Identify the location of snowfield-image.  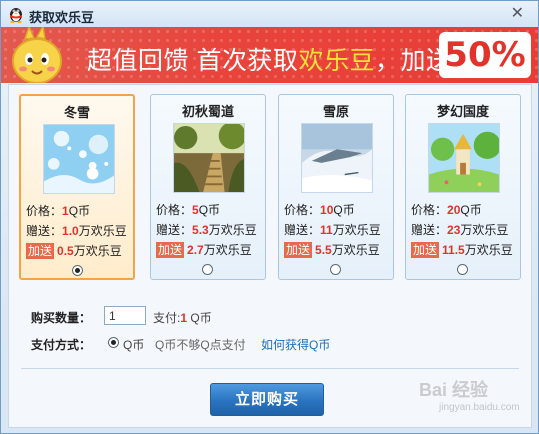
(337, 158).